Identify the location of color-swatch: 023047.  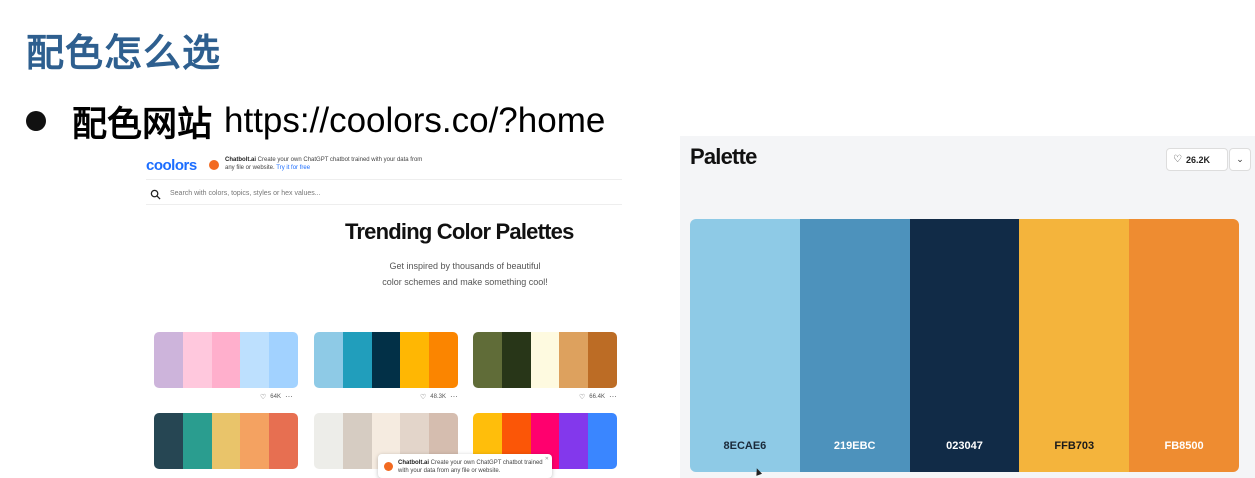
(964, 345).